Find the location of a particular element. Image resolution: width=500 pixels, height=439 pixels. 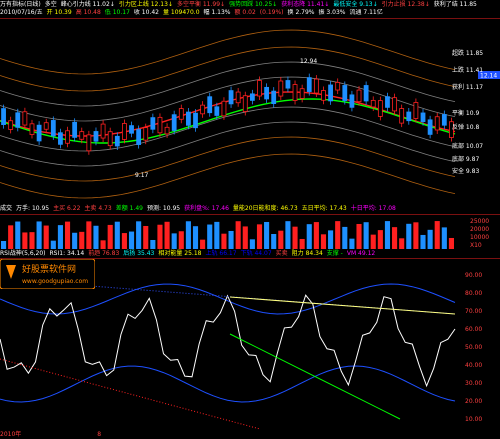

volume-value-3: 主卖 4.73 is located at coordinates (98, 208).